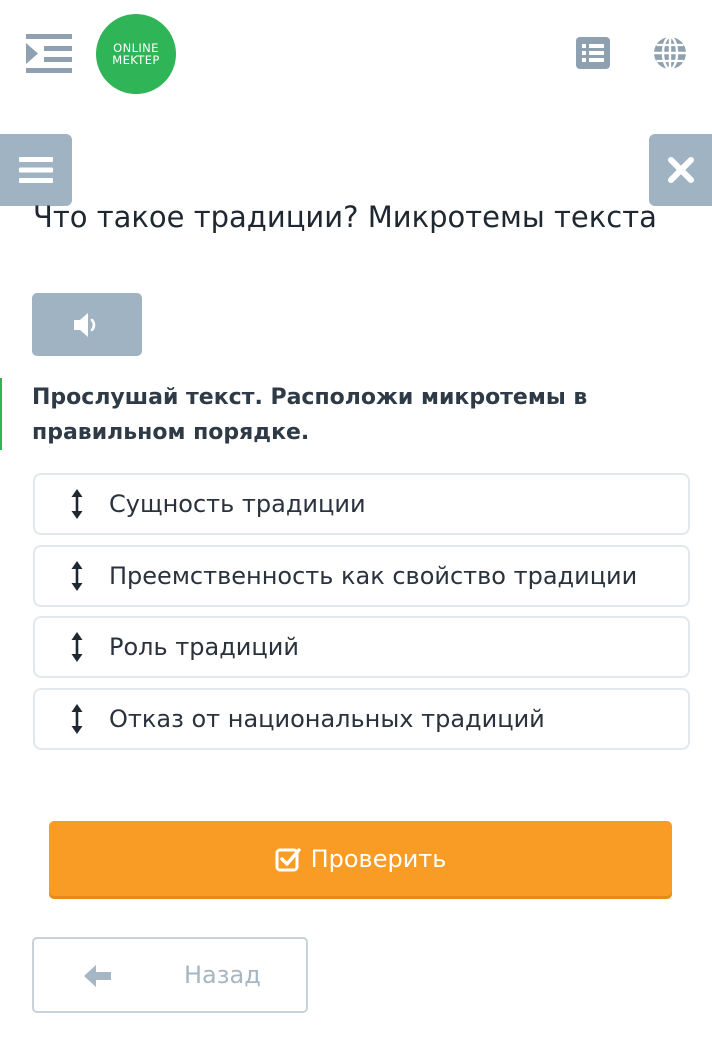 This screenshot has height=1050, width=712. What do you see at coordinates (170, 975) in the screenshot?
I see `back-button: Назад` at bounding box center [170, 975].